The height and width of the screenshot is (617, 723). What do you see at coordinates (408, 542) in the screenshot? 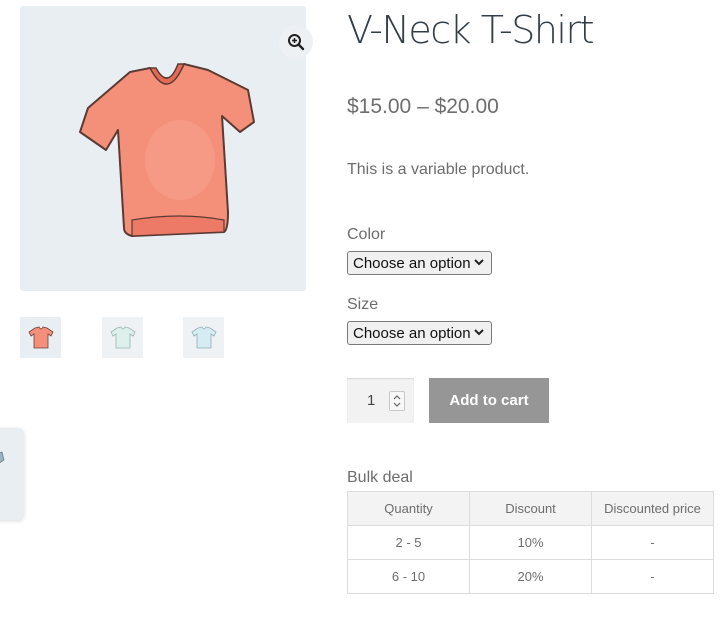
I see `cell-quantity: 2 - 5` at bounding box center [408, 542].